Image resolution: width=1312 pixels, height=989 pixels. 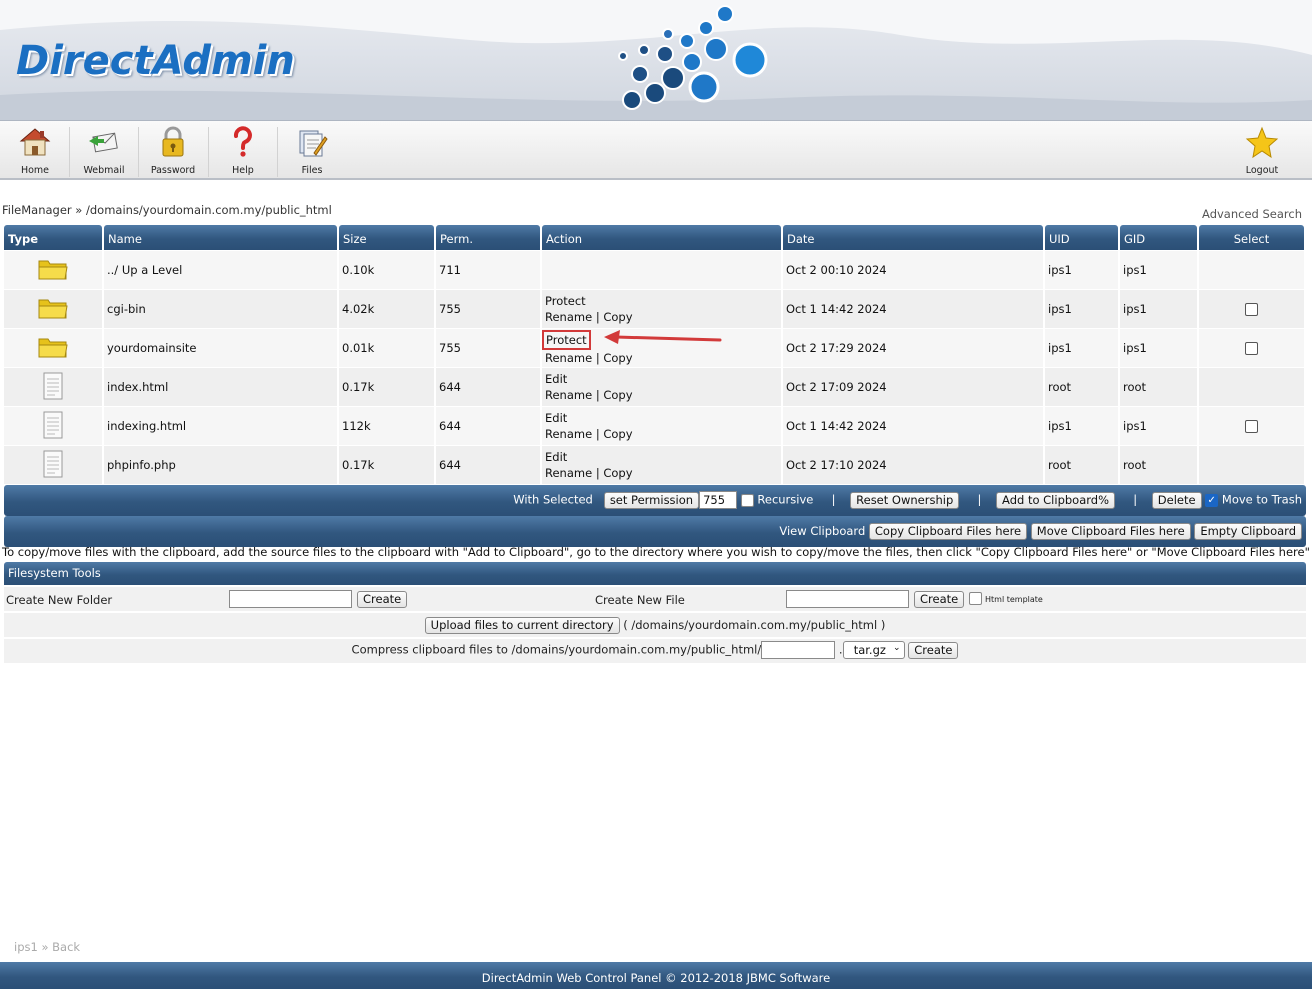 I want to click on create-file-button: Create, so click(x=939, y=599).